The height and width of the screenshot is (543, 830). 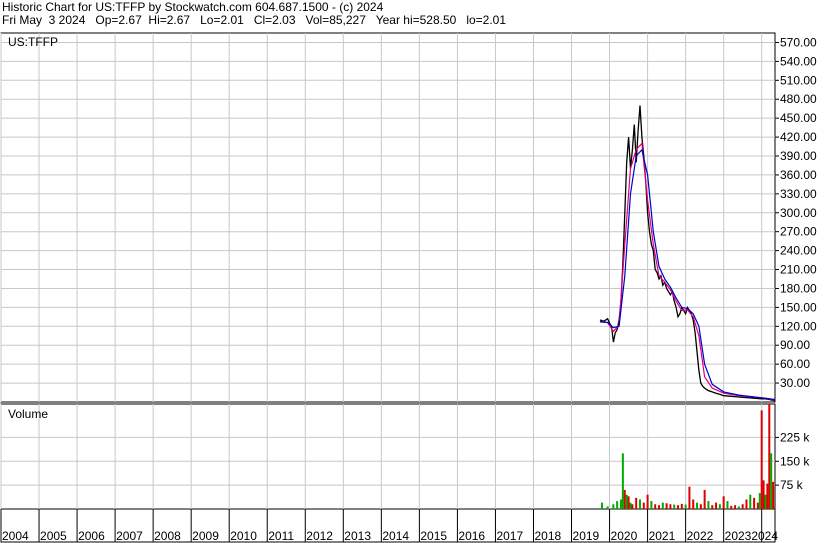 I want to click on volume-y-tick-label: 75 k, so click(x=792, y=485).